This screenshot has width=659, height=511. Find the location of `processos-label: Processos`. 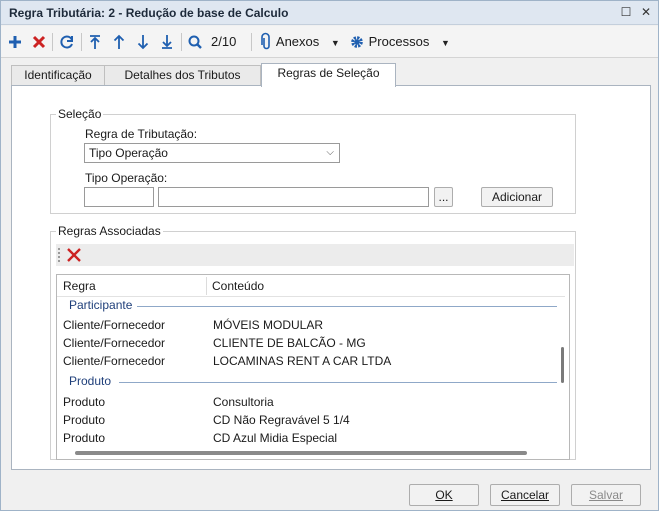

processos-label: Processos is located at coordinates (399, 41).